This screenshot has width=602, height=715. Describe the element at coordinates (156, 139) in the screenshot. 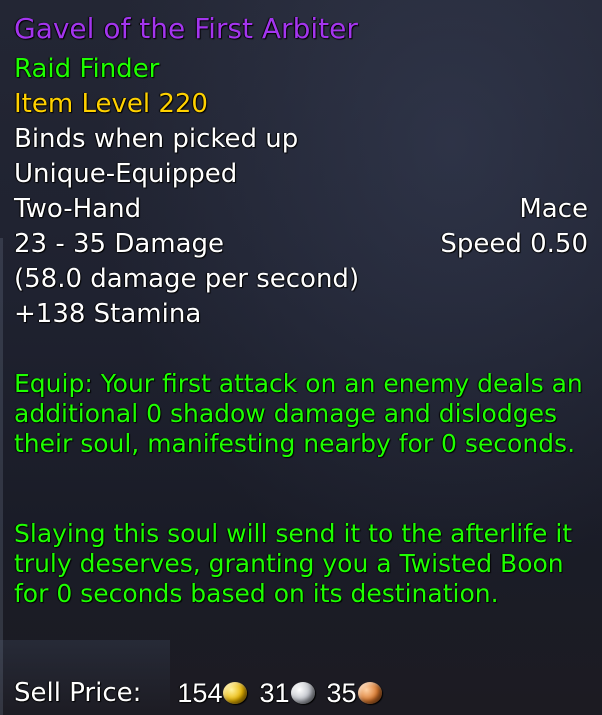

I see `item-binding: Binds when picked up` at that location.